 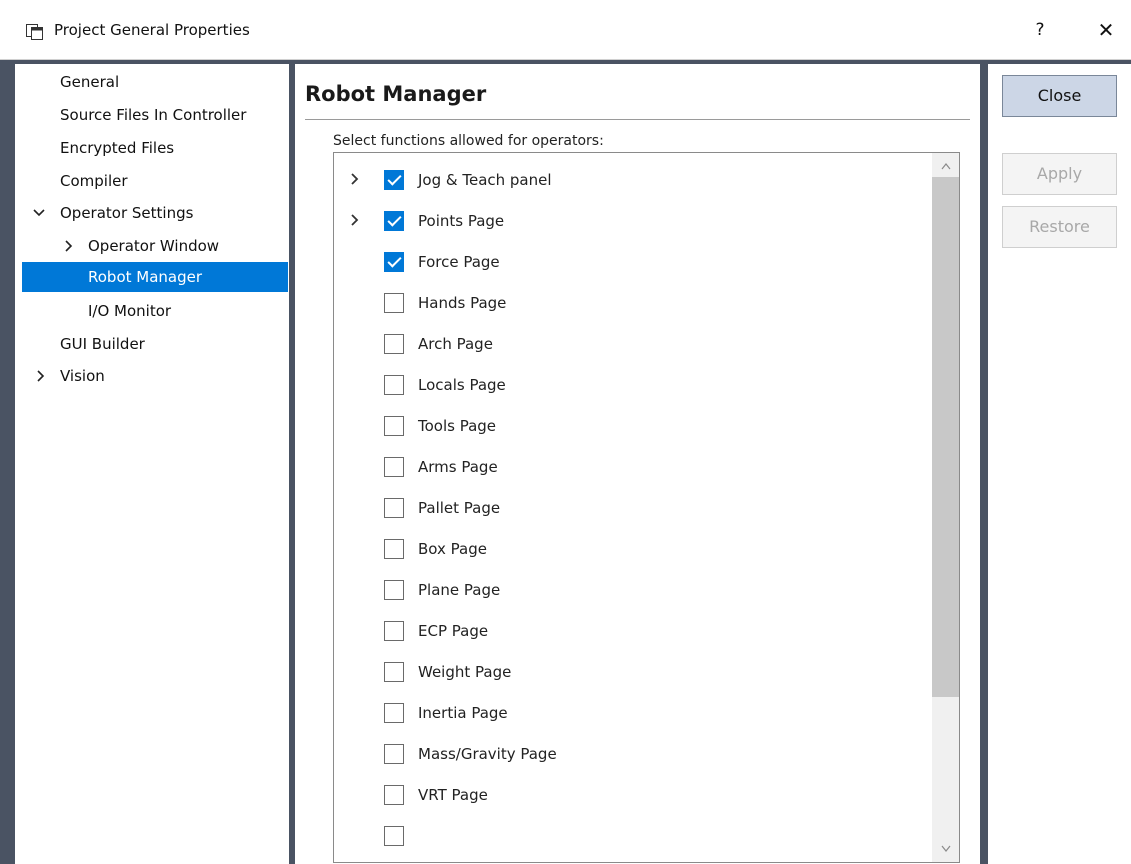 I want to click on tree-item-vision: Vision, so click(x=82, y=376).